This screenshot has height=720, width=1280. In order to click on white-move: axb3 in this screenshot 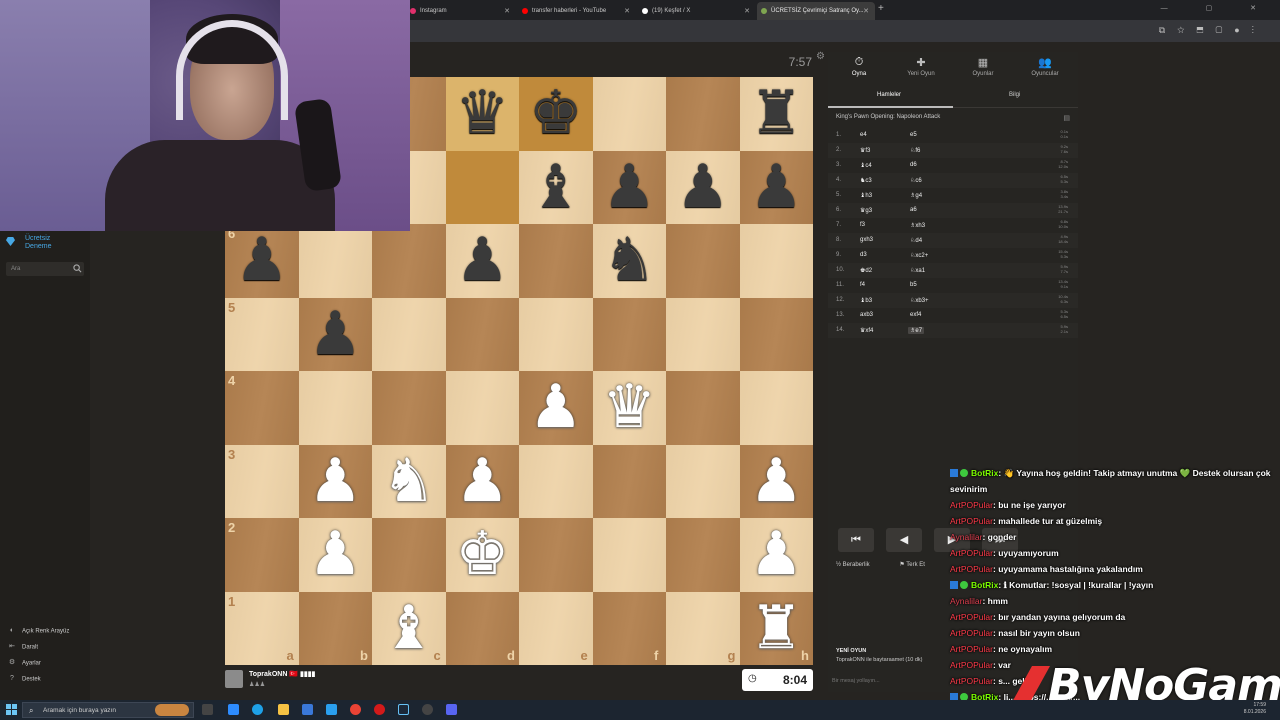, I will do `click(866, 315)`.